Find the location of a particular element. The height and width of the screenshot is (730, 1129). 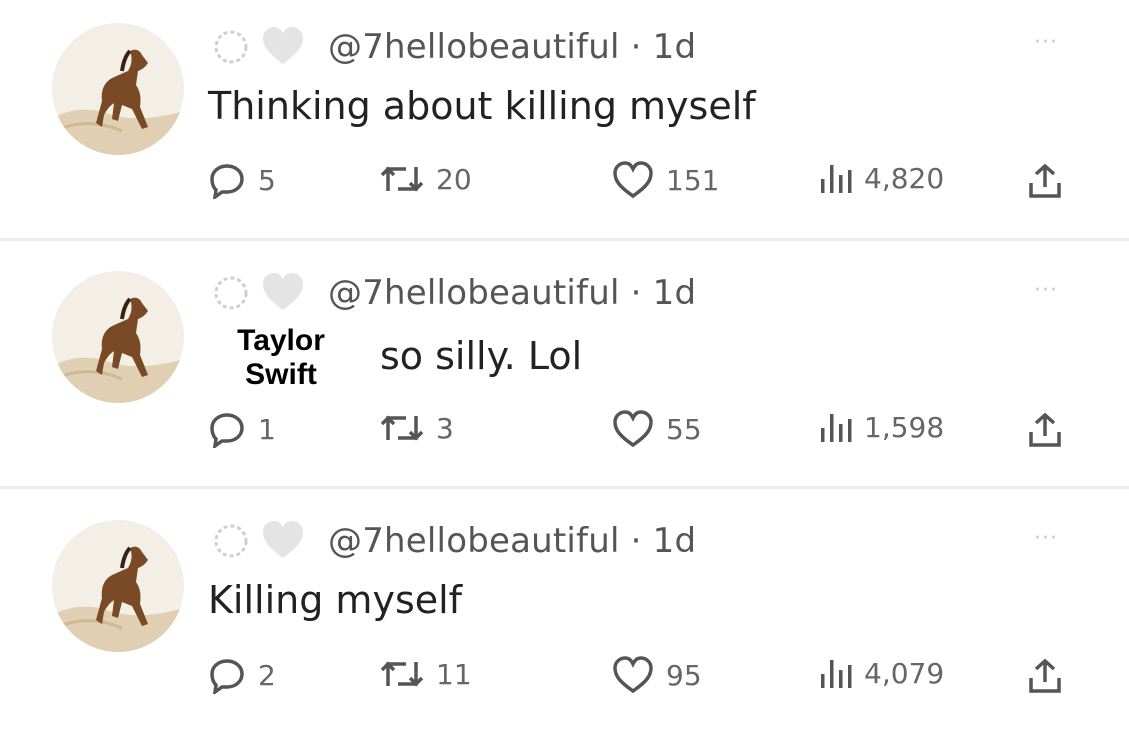

reply-button: 2 is located at coordinates (242, 675).